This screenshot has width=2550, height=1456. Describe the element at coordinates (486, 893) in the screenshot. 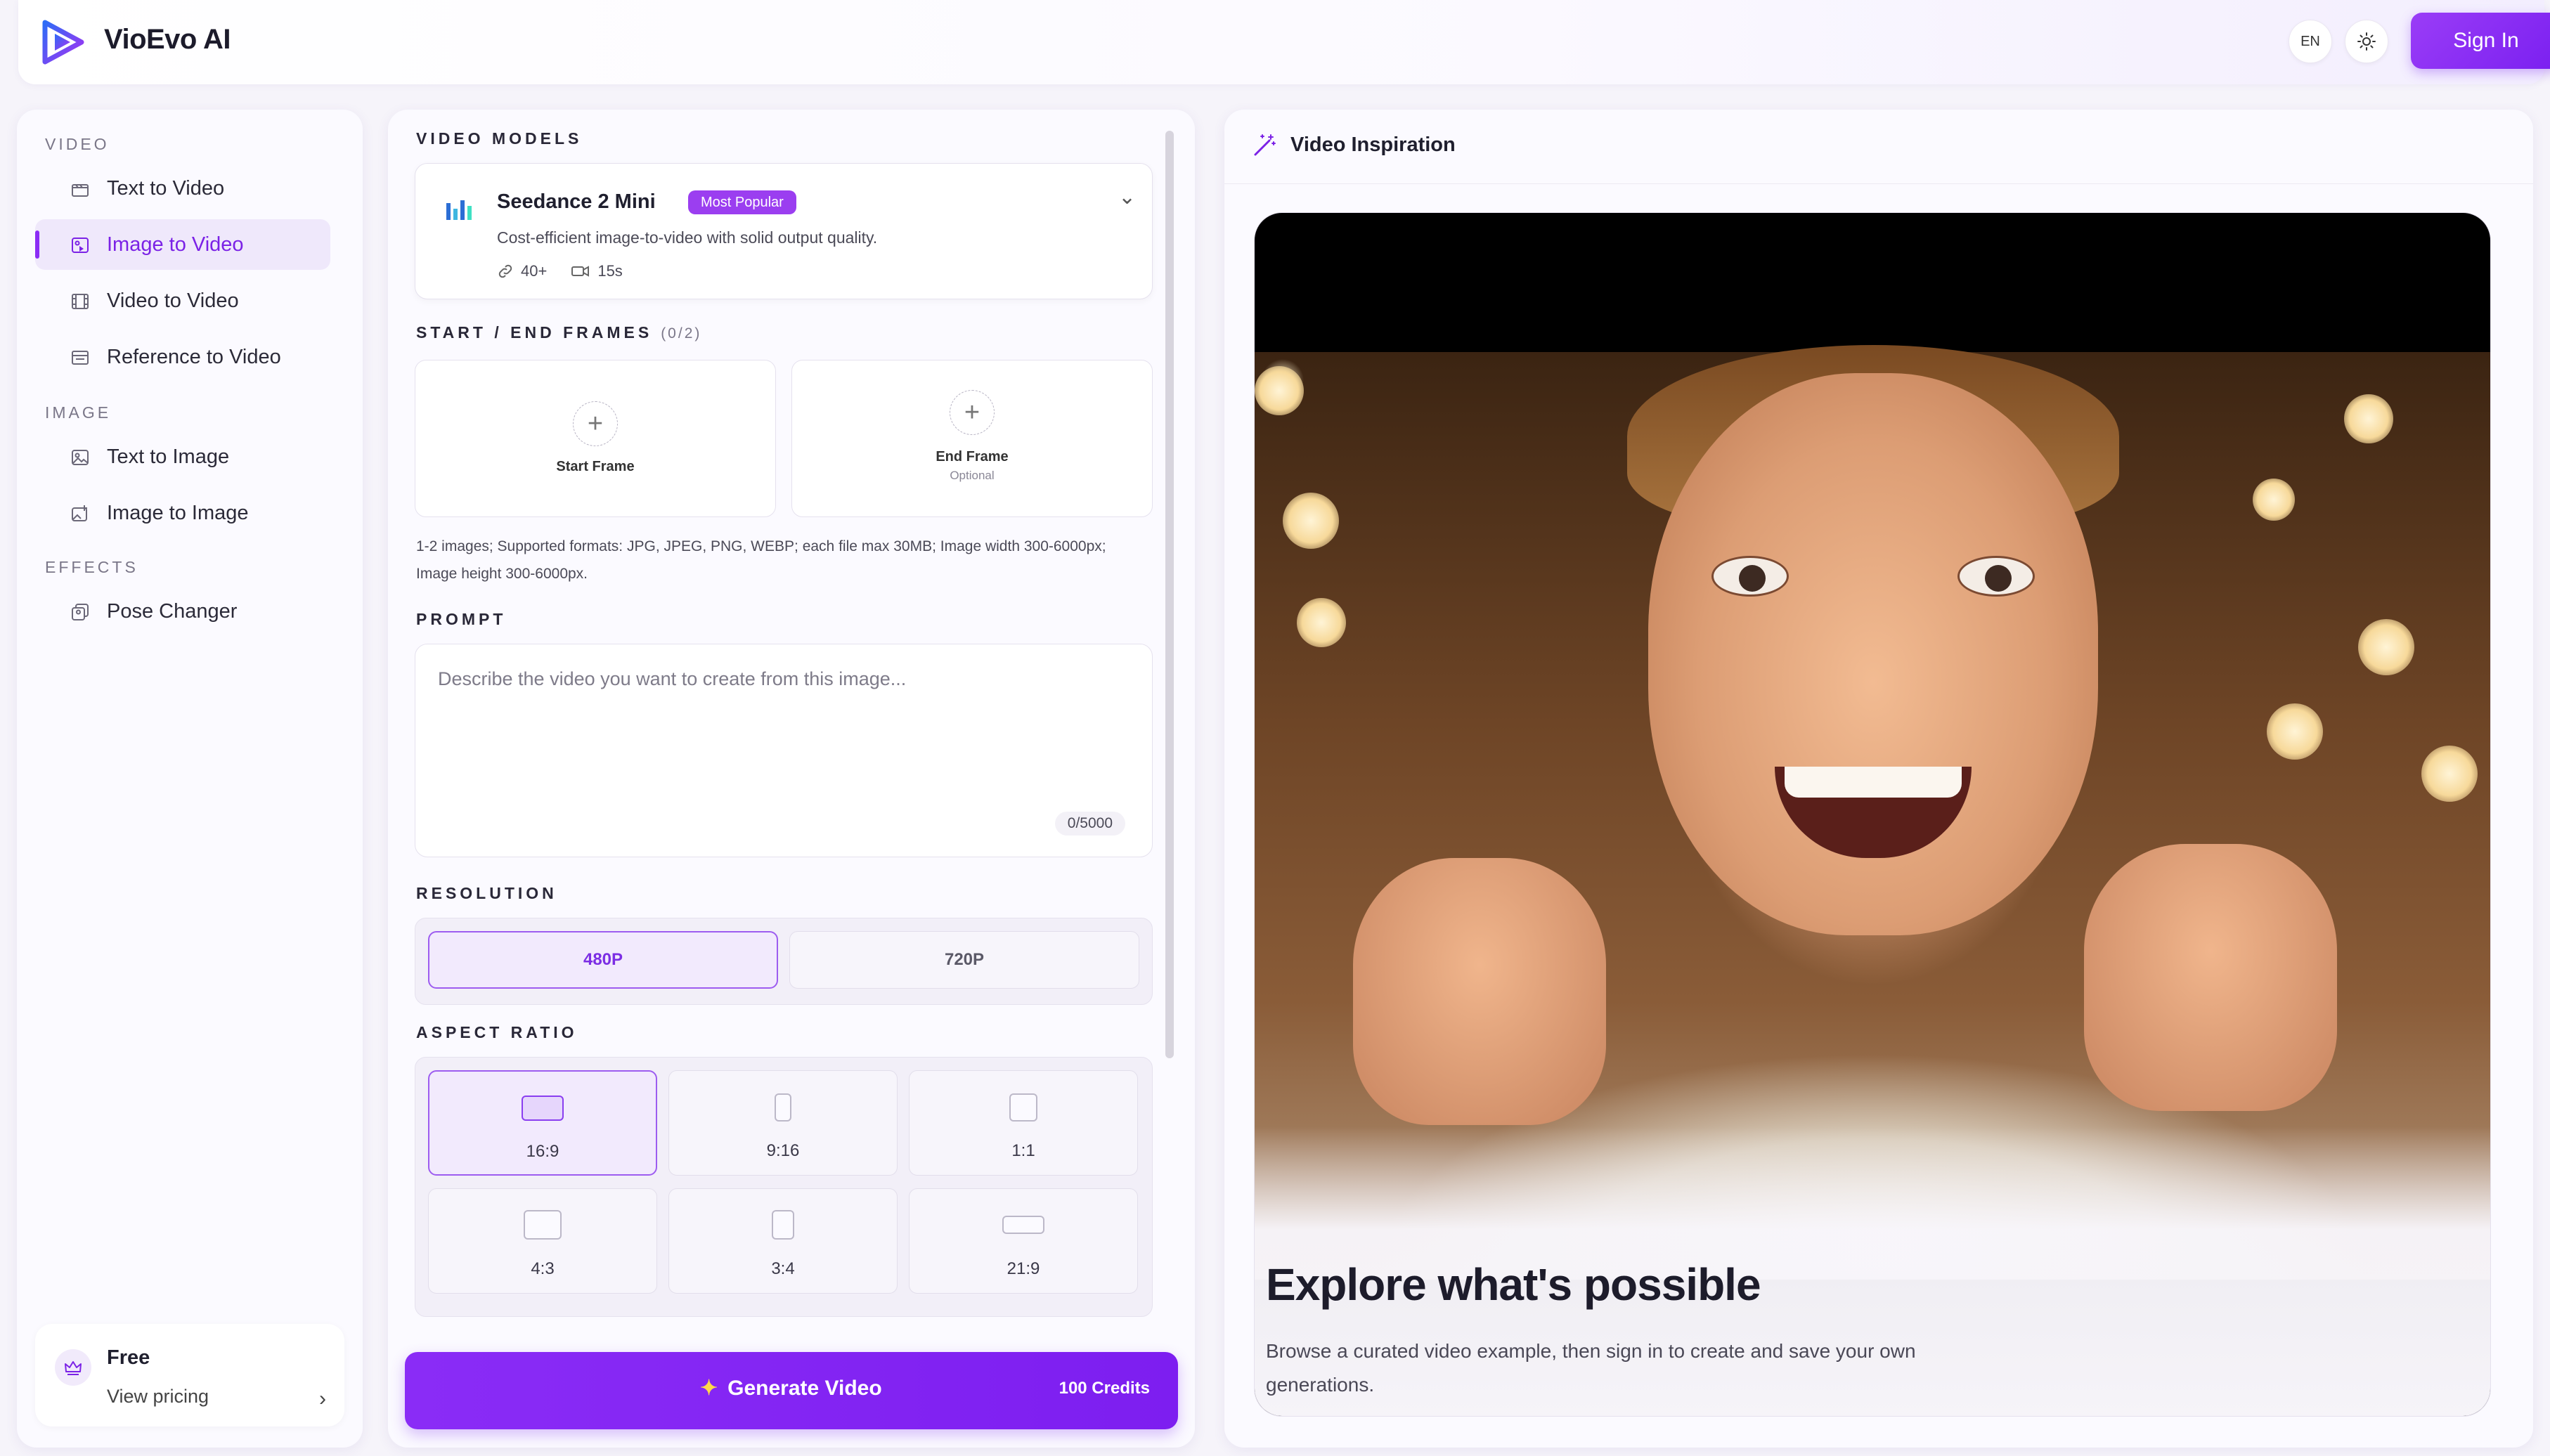

I see `resolution-label: RESOLUTION` at that location.